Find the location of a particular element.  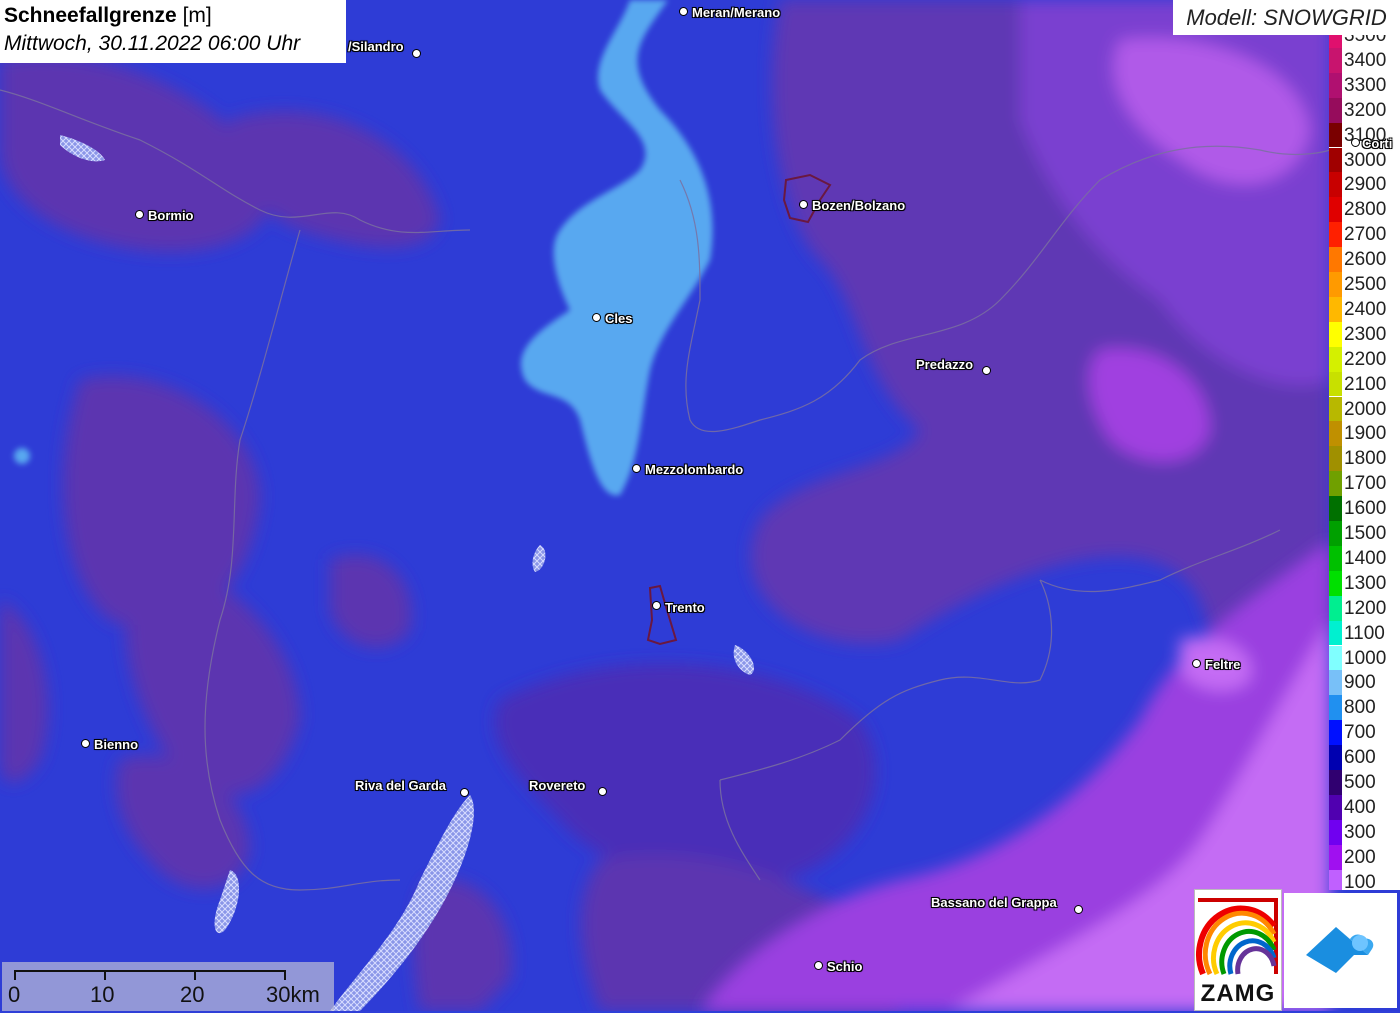

city-label: Rovereto is located at coordinates (557, 785).